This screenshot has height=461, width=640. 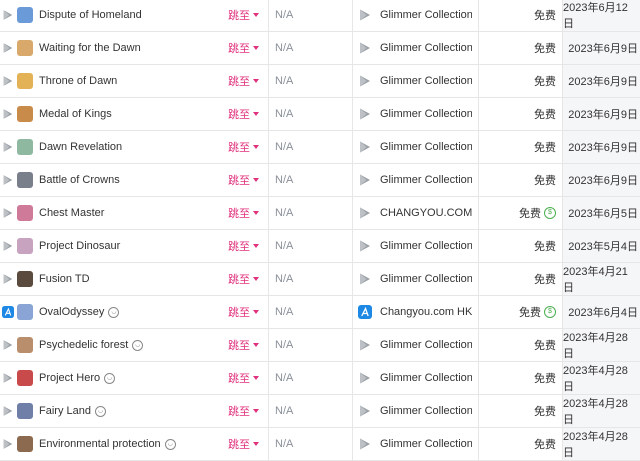 What do you see at coordinates (71, 213) in the screenshot?
I see `app-name-link: Chest Master` at bounding box center [71, 213].